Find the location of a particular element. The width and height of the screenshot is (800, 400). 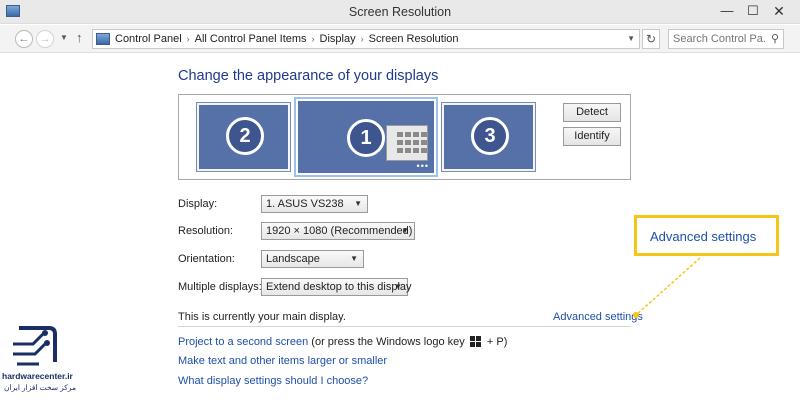

callout-text: Advanced settings is located at coordinates (703, 236).